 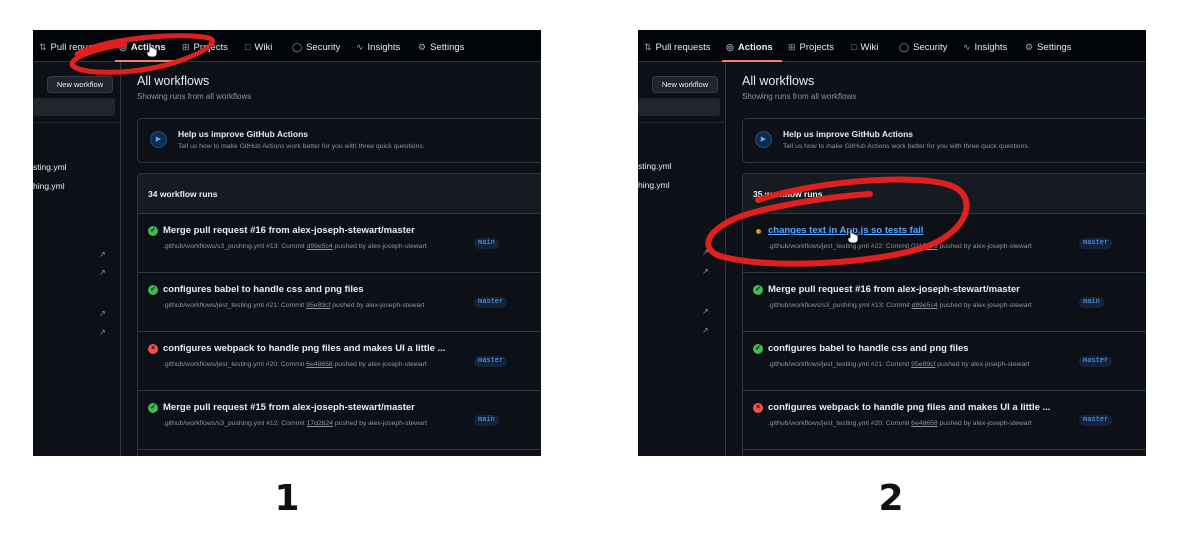 What do you see at coordinates (243, 134) in the screenshot?
I see `banner-title: Help us improve GitHub Actions` at bounding box center [243, 134].